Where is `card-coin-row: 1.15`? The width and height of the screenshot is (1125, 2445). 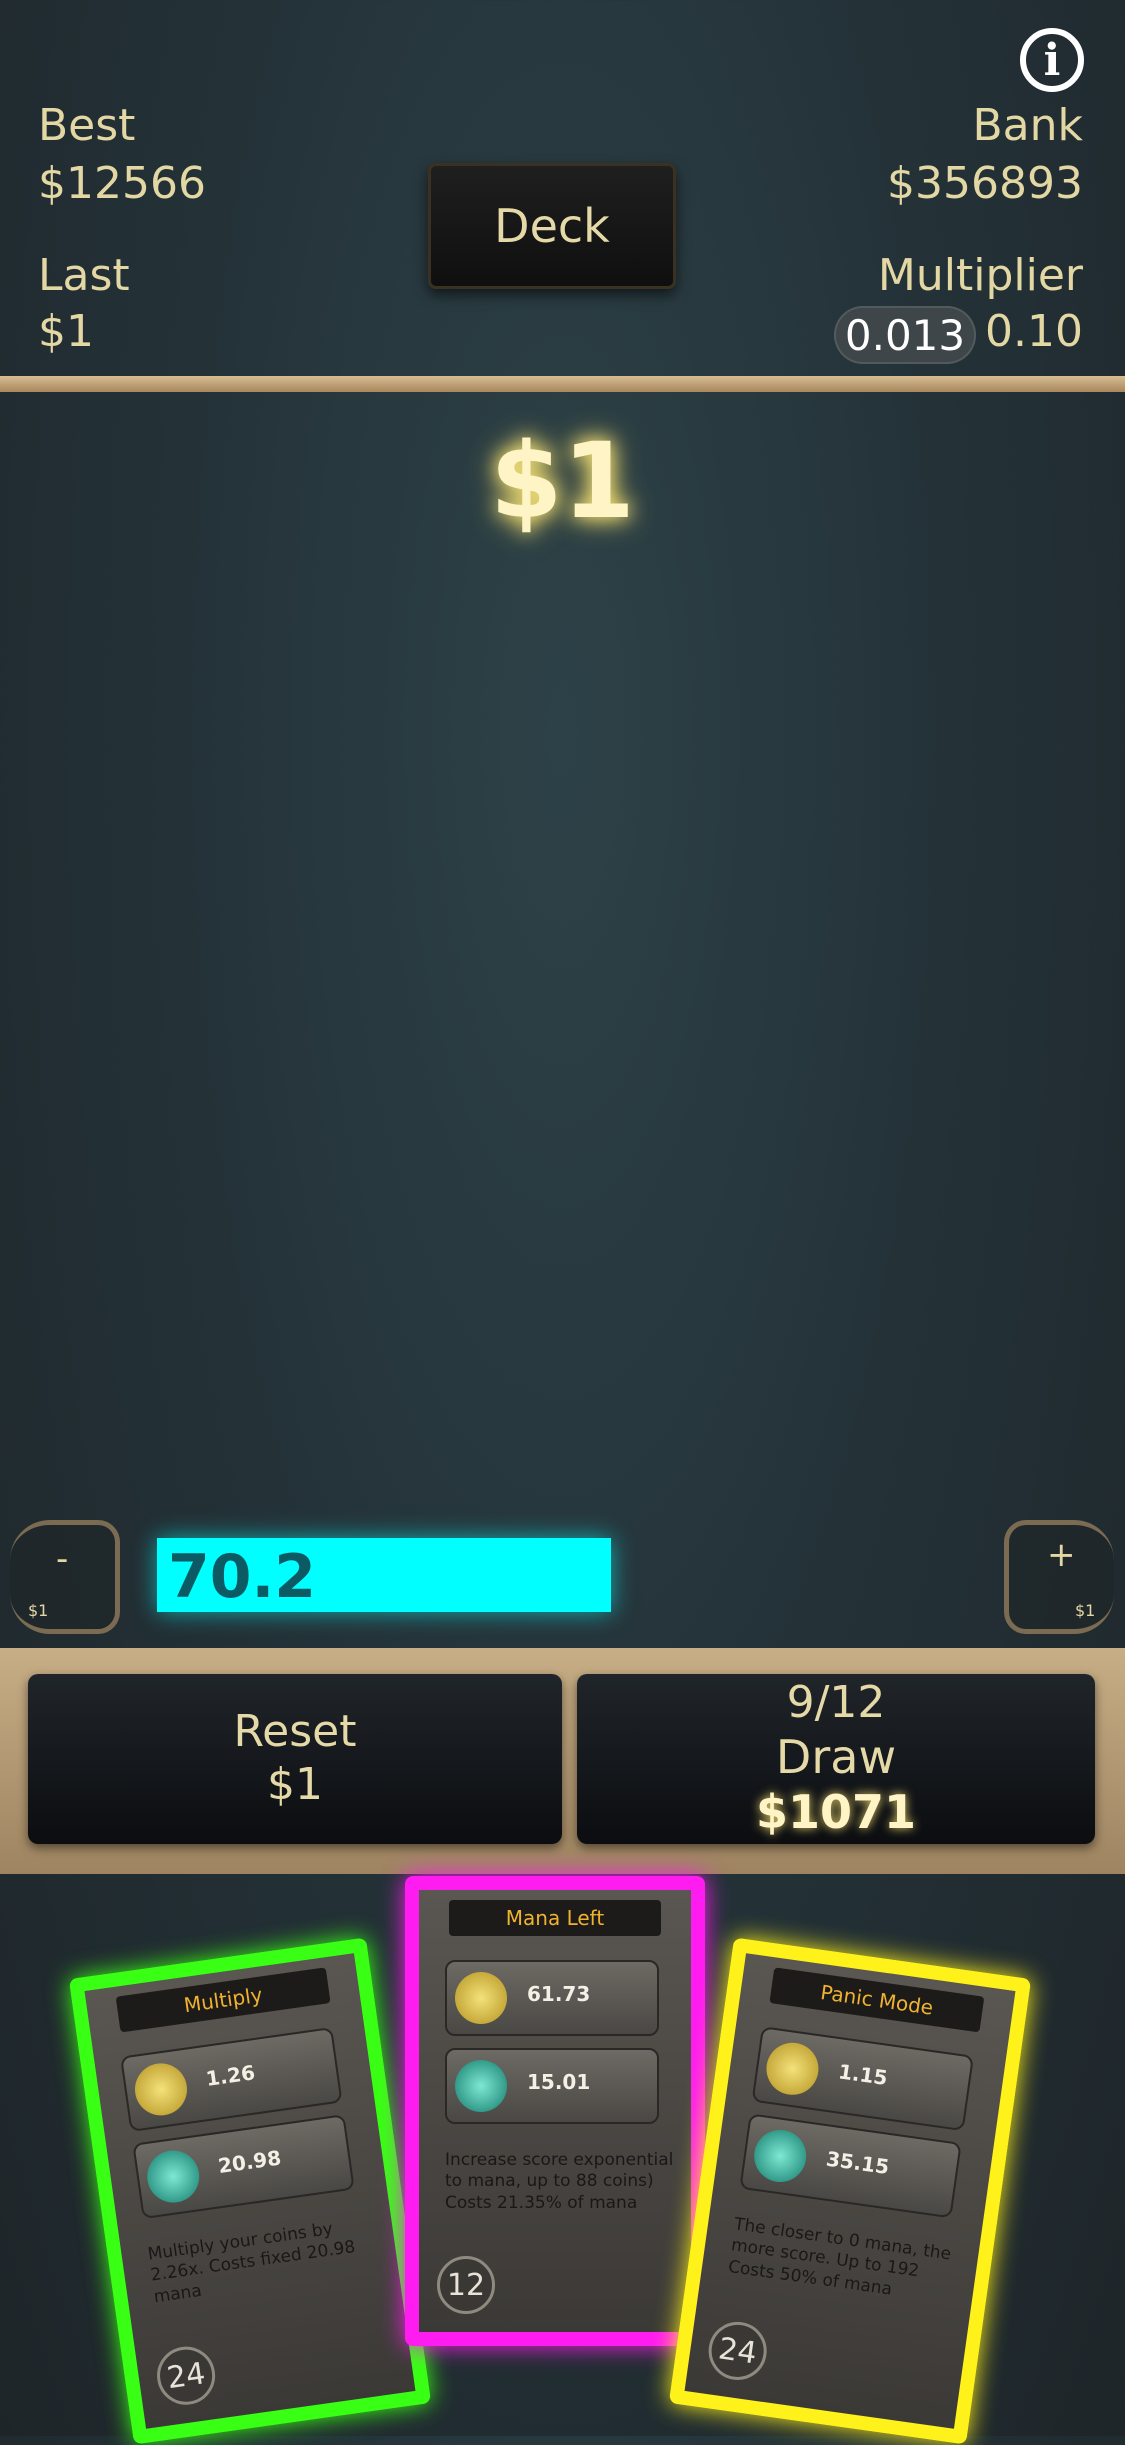 card-coin-row: 1.15 is located at coordinates (863, 2079).